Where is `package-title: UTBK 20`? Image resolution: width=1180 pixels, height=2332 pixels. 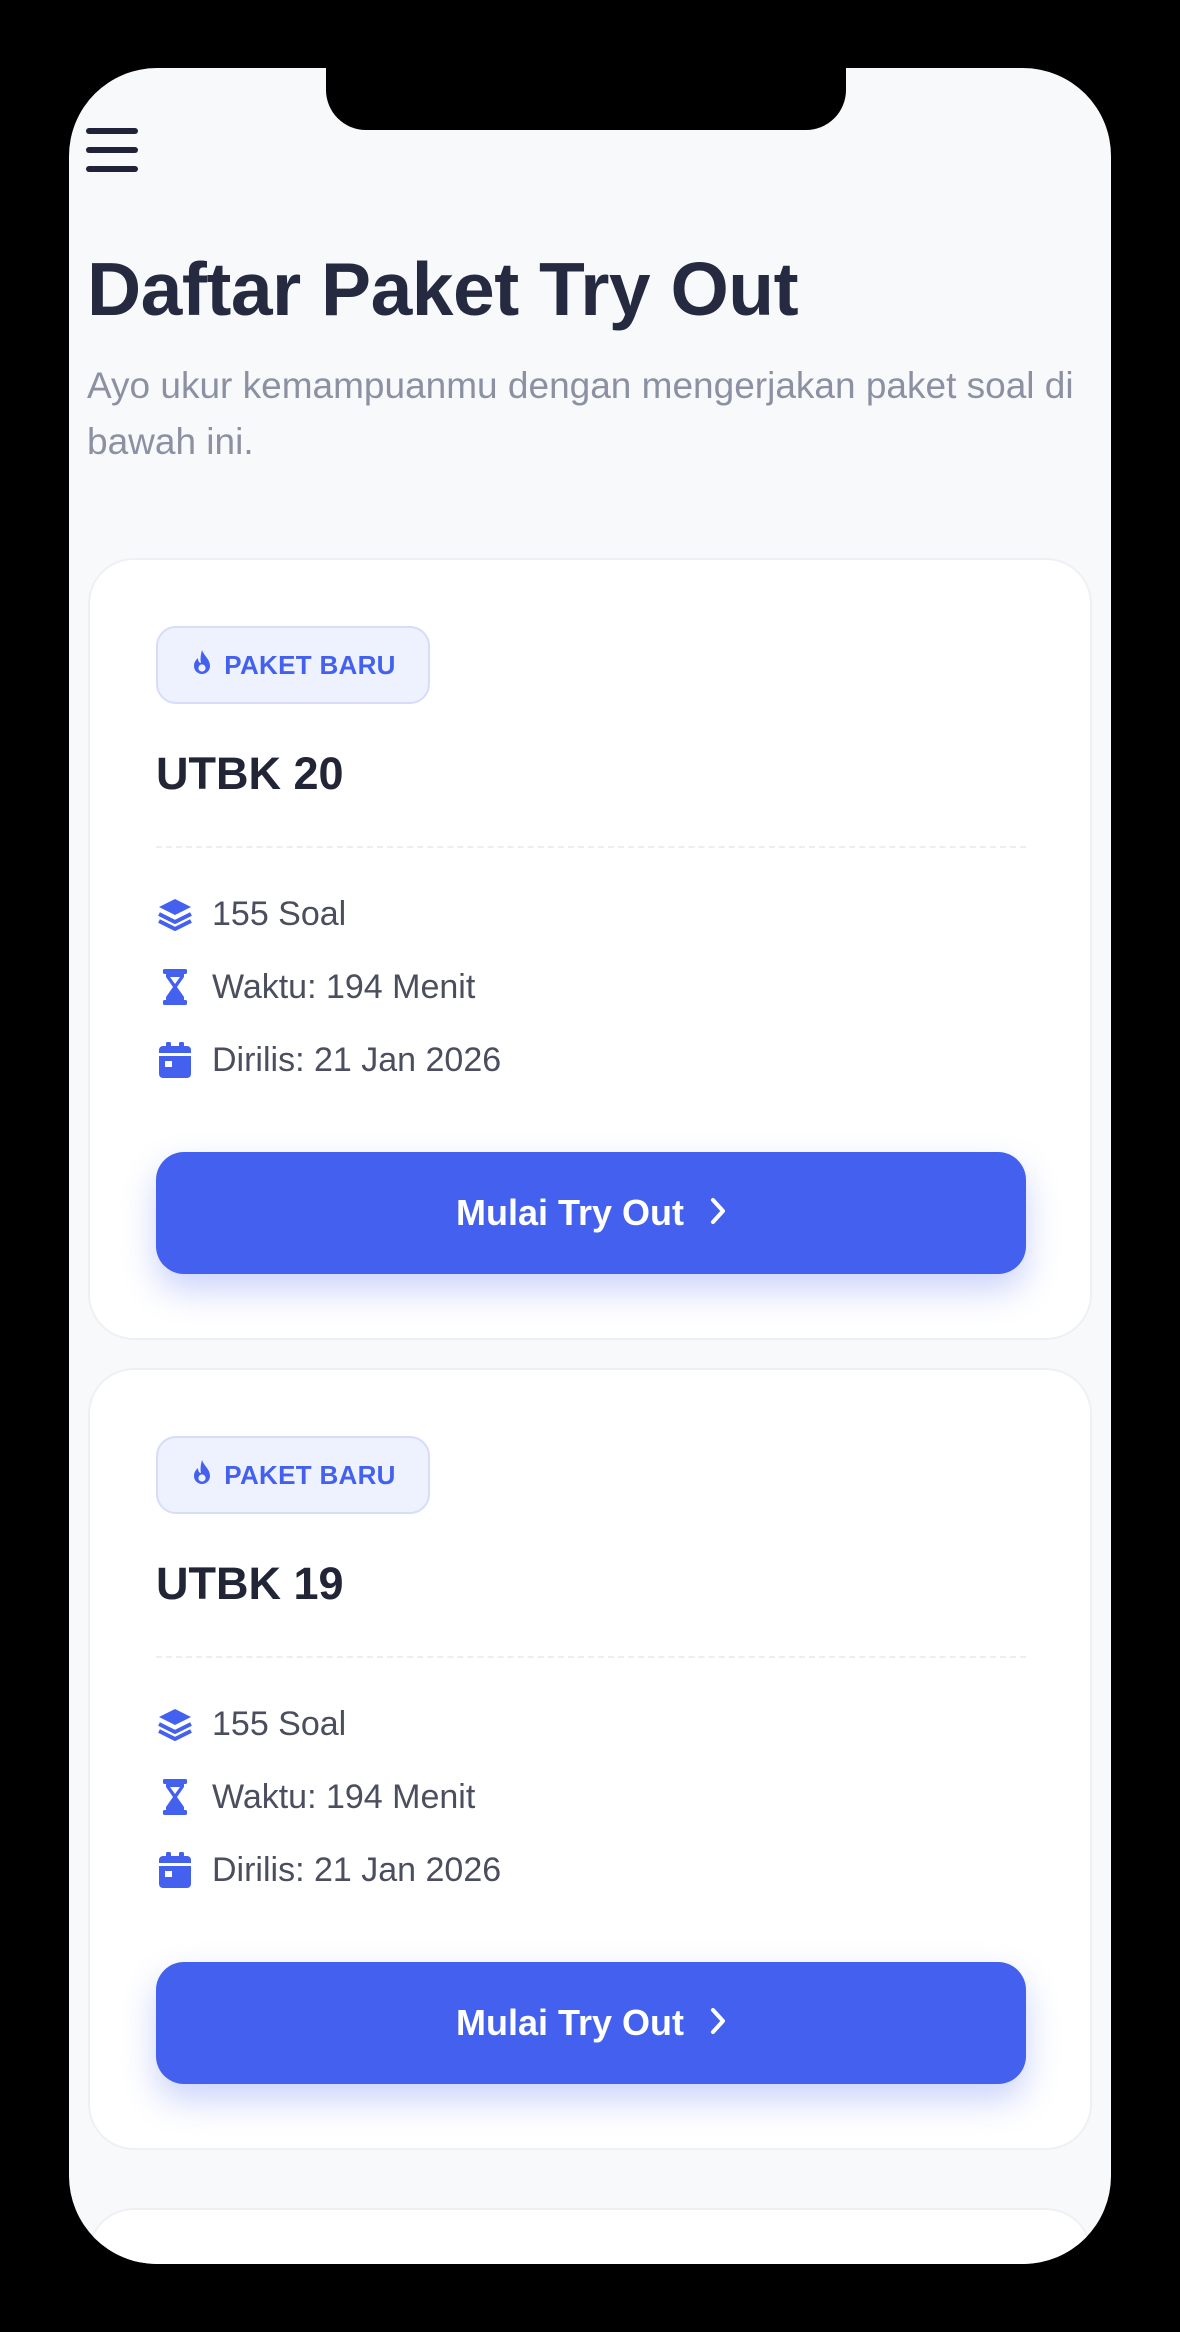 package-title: UTBK 20 is located at coordinates (250, 773).